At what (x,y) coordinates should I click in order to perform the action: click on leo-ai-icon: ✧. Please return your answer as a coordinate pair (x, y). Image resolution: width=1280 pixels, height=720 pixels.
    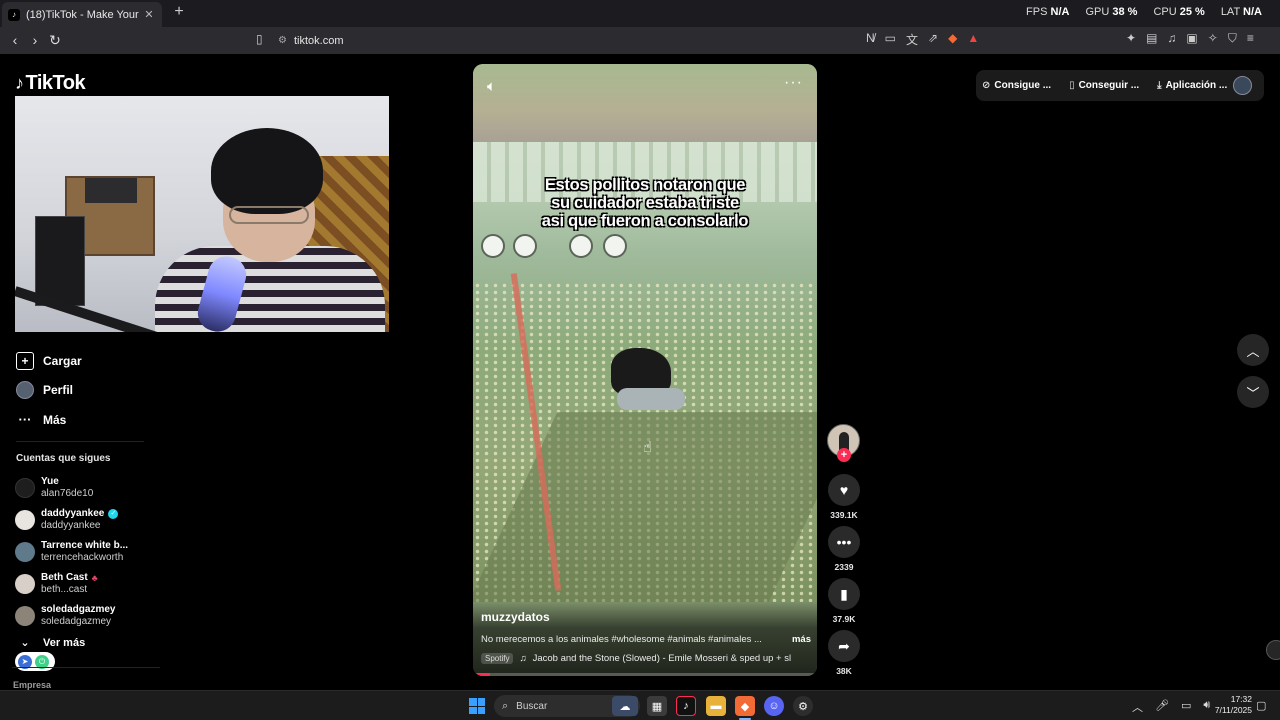
    Looking at the image, I should click on (1213, 38).